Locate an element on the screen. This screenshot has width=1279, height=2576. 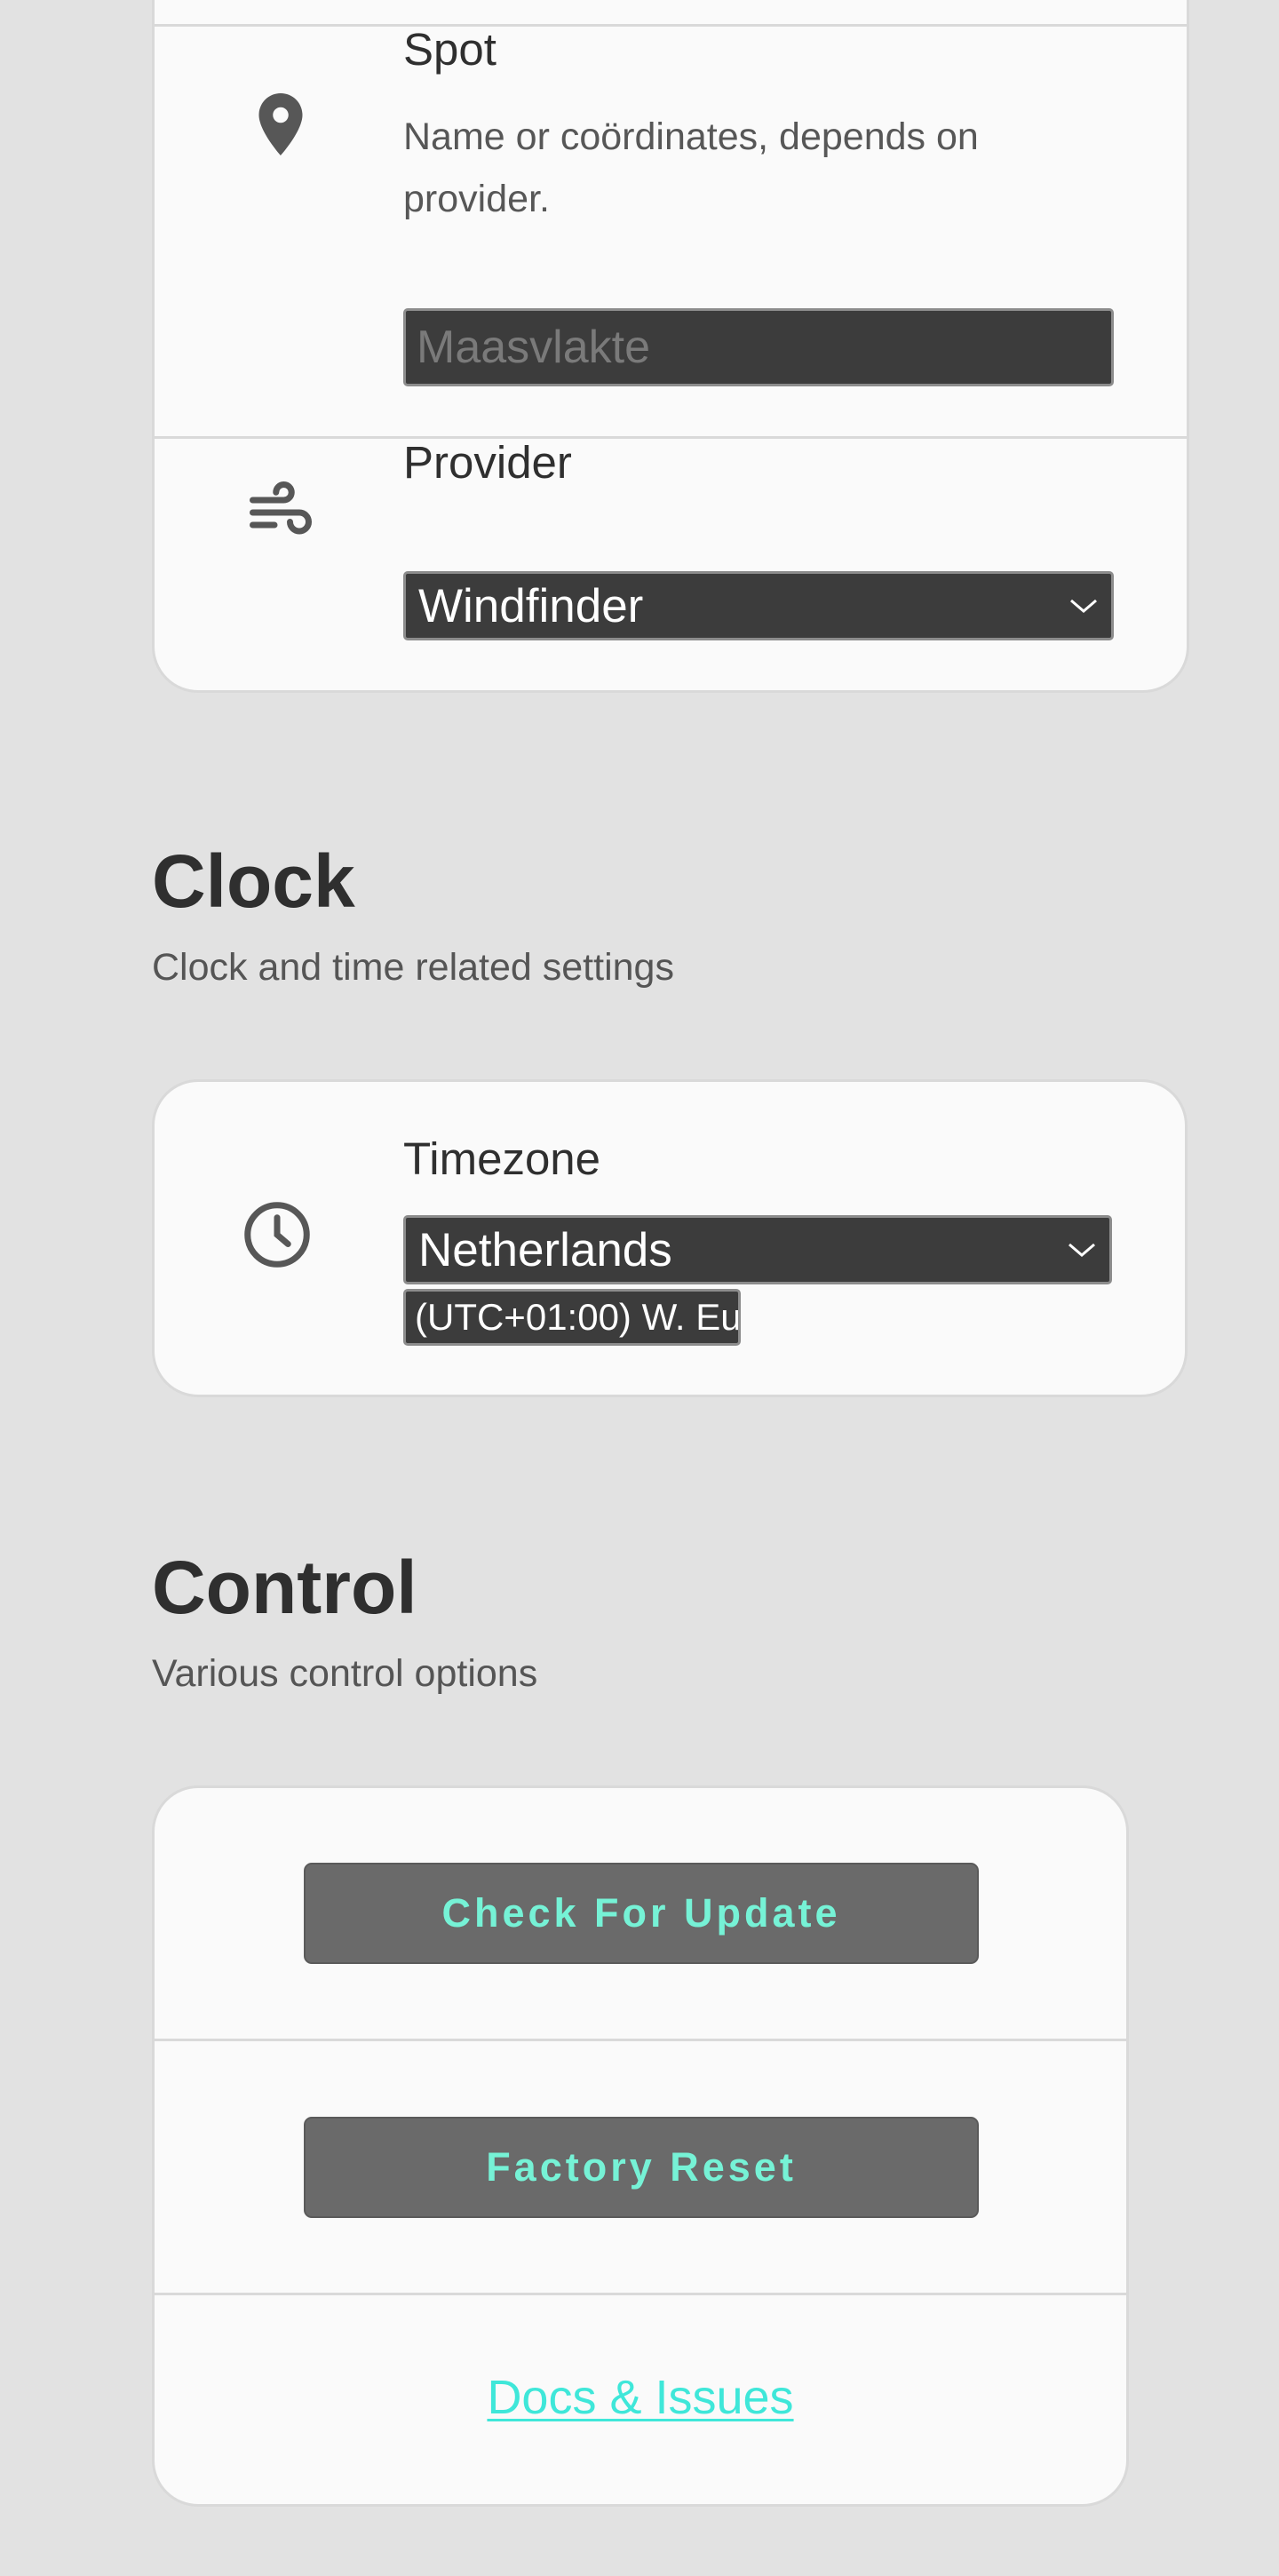
docs-issues-link: Docs & Issues is located at coordinates (640, 2397).